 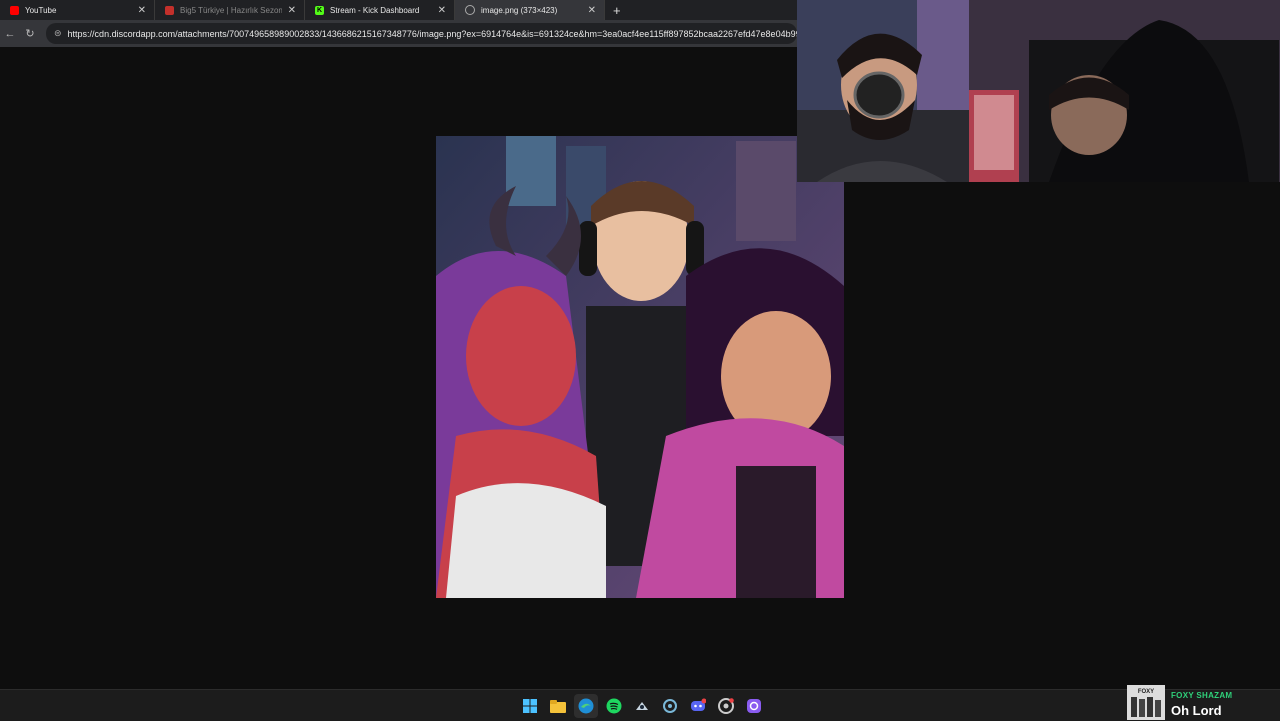 What do you see at coordinates (614, 706) in the screenshot?
I see `spotify-icon` at bounding box center [614, 706].